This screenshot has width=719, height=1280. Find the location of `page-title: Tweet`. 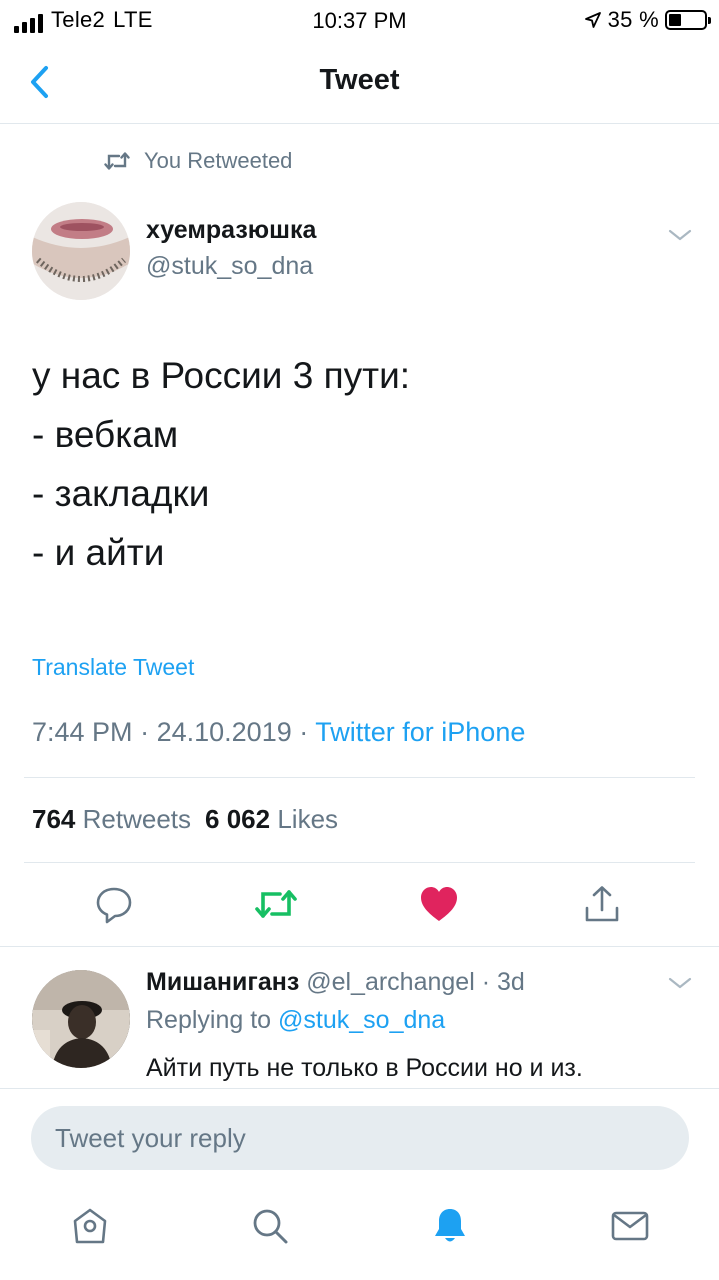

page-title: Tweet is located at coordinates (359, 80).